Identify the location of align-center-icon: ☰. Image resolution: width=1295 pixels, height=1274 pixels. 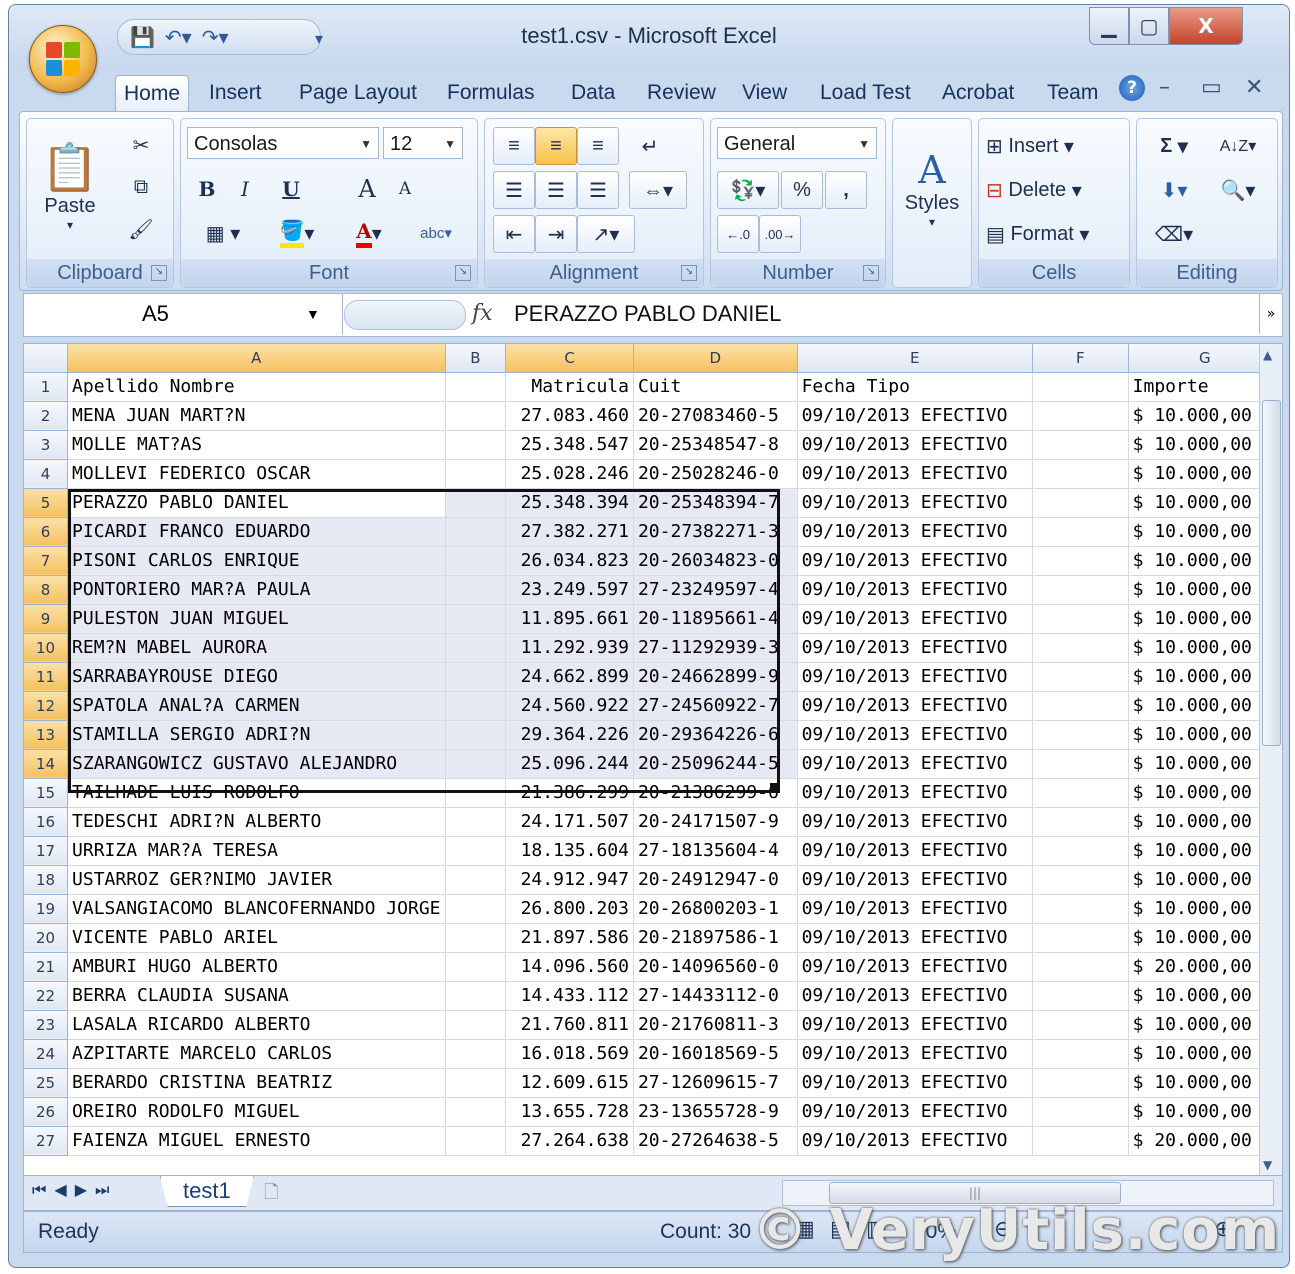
(556, 190).